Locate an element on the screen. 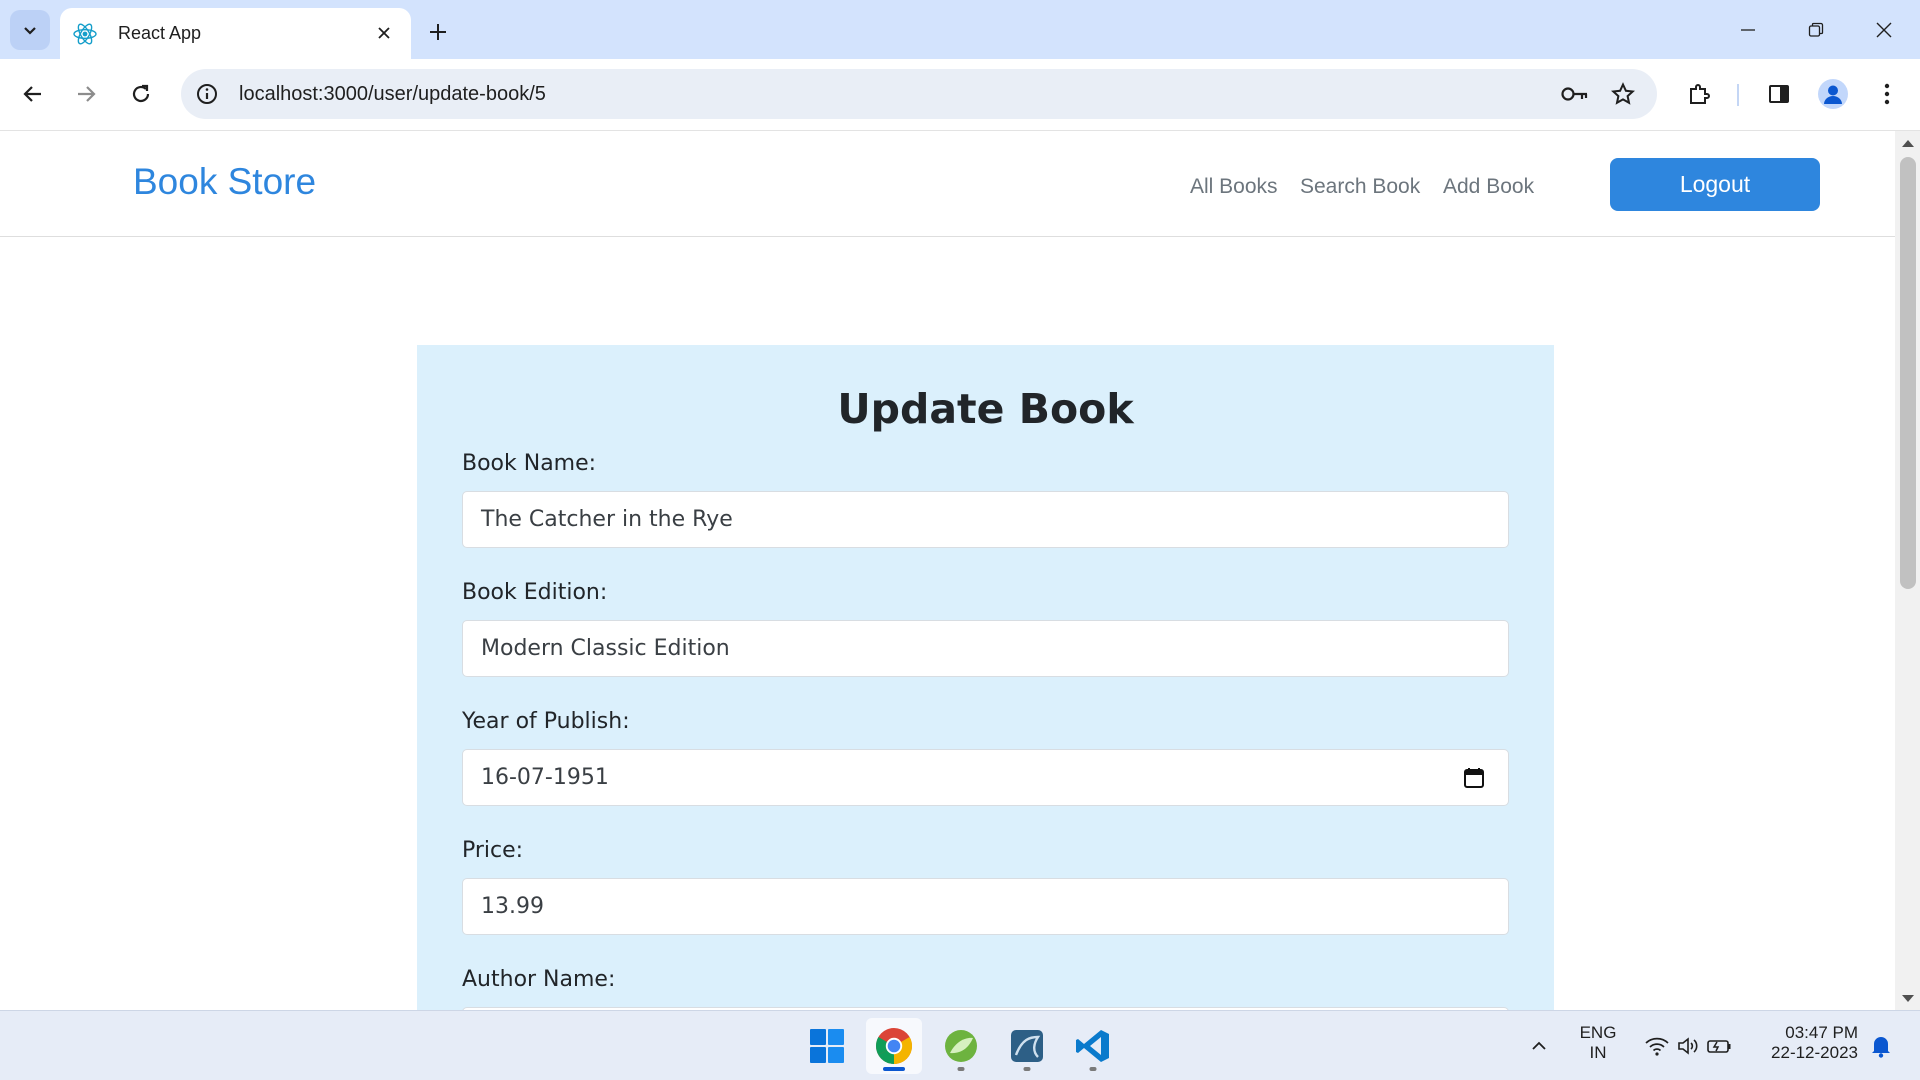  puzzle-icon is located at coordinates (1700, 94).